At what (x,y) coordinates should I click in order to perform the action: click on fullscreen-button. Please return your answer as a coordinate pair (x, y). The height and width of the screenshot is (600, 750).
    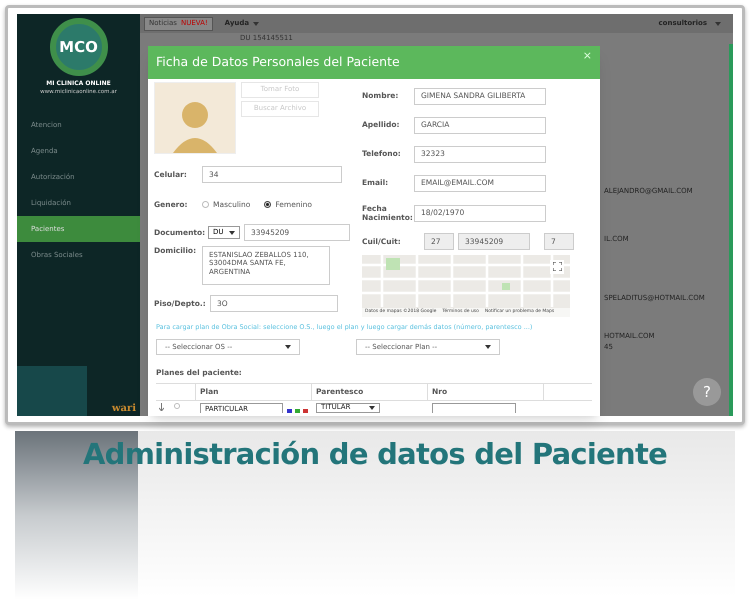
    Looking at the image, I should click on (557, 267).